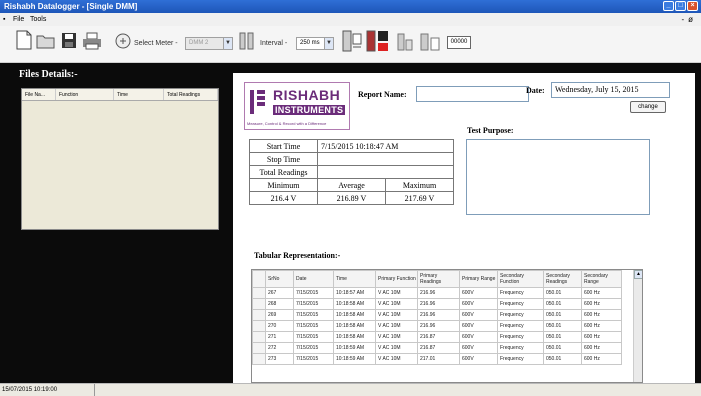 Image resolution: width=701 pixels, height=396 pixels. What do you see at coordinates (310, 43) in the screenshot?
I see `interval-value: 250 ms` at bounding box center [310, 43].